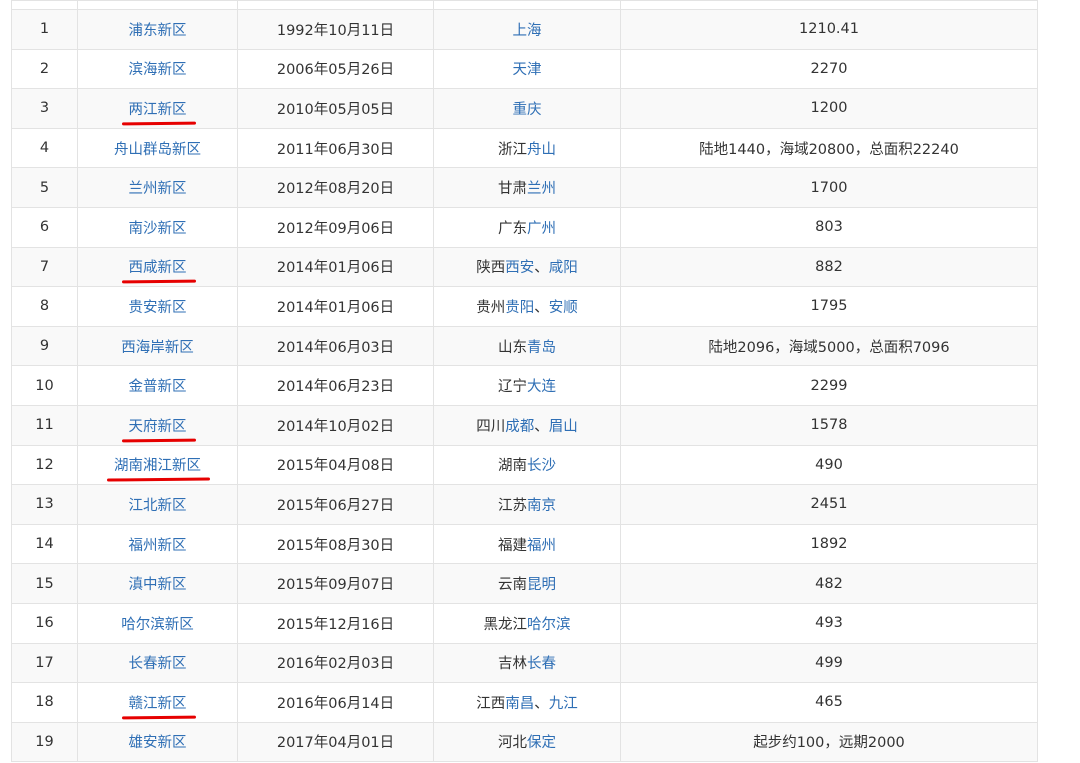  What do you see at coordinates (335, 425) in the screenshot?
I see `approval-date: 2014年10月02日` at bounding box center [335, 425].